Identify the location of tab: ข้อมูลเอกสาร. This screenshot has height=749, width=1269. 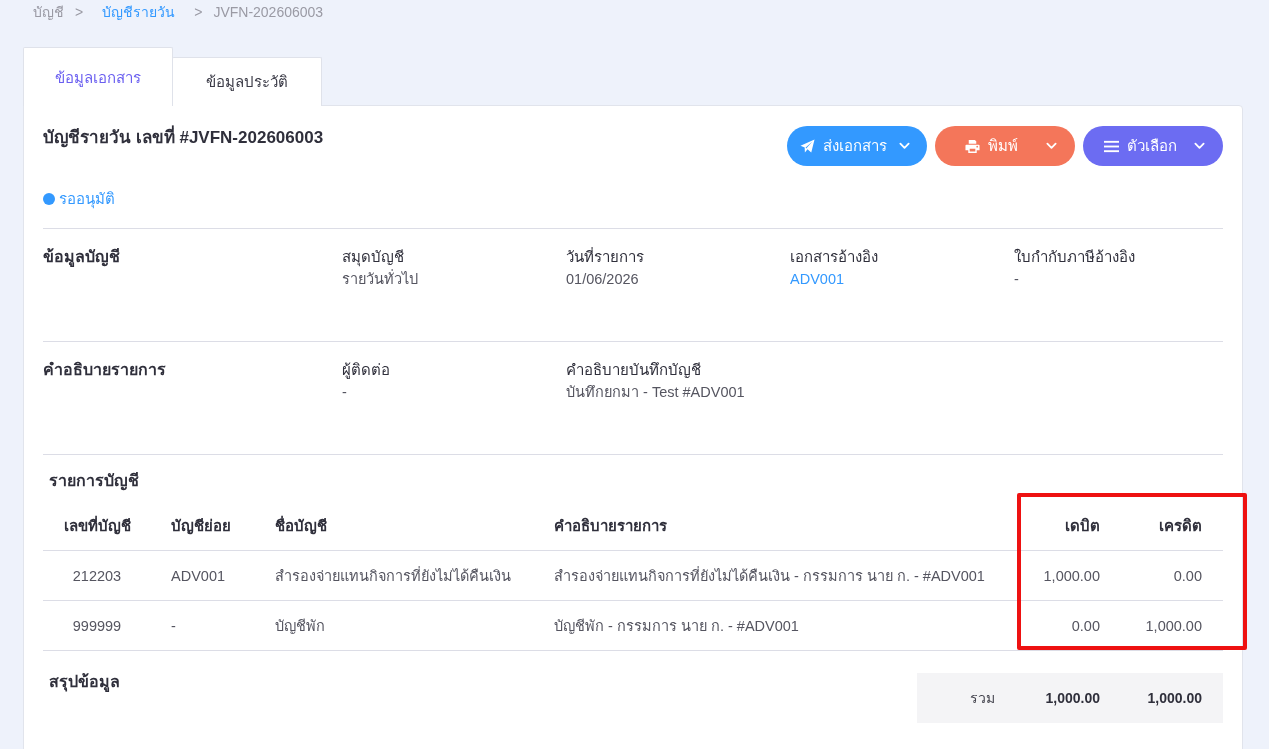
(98, 76).